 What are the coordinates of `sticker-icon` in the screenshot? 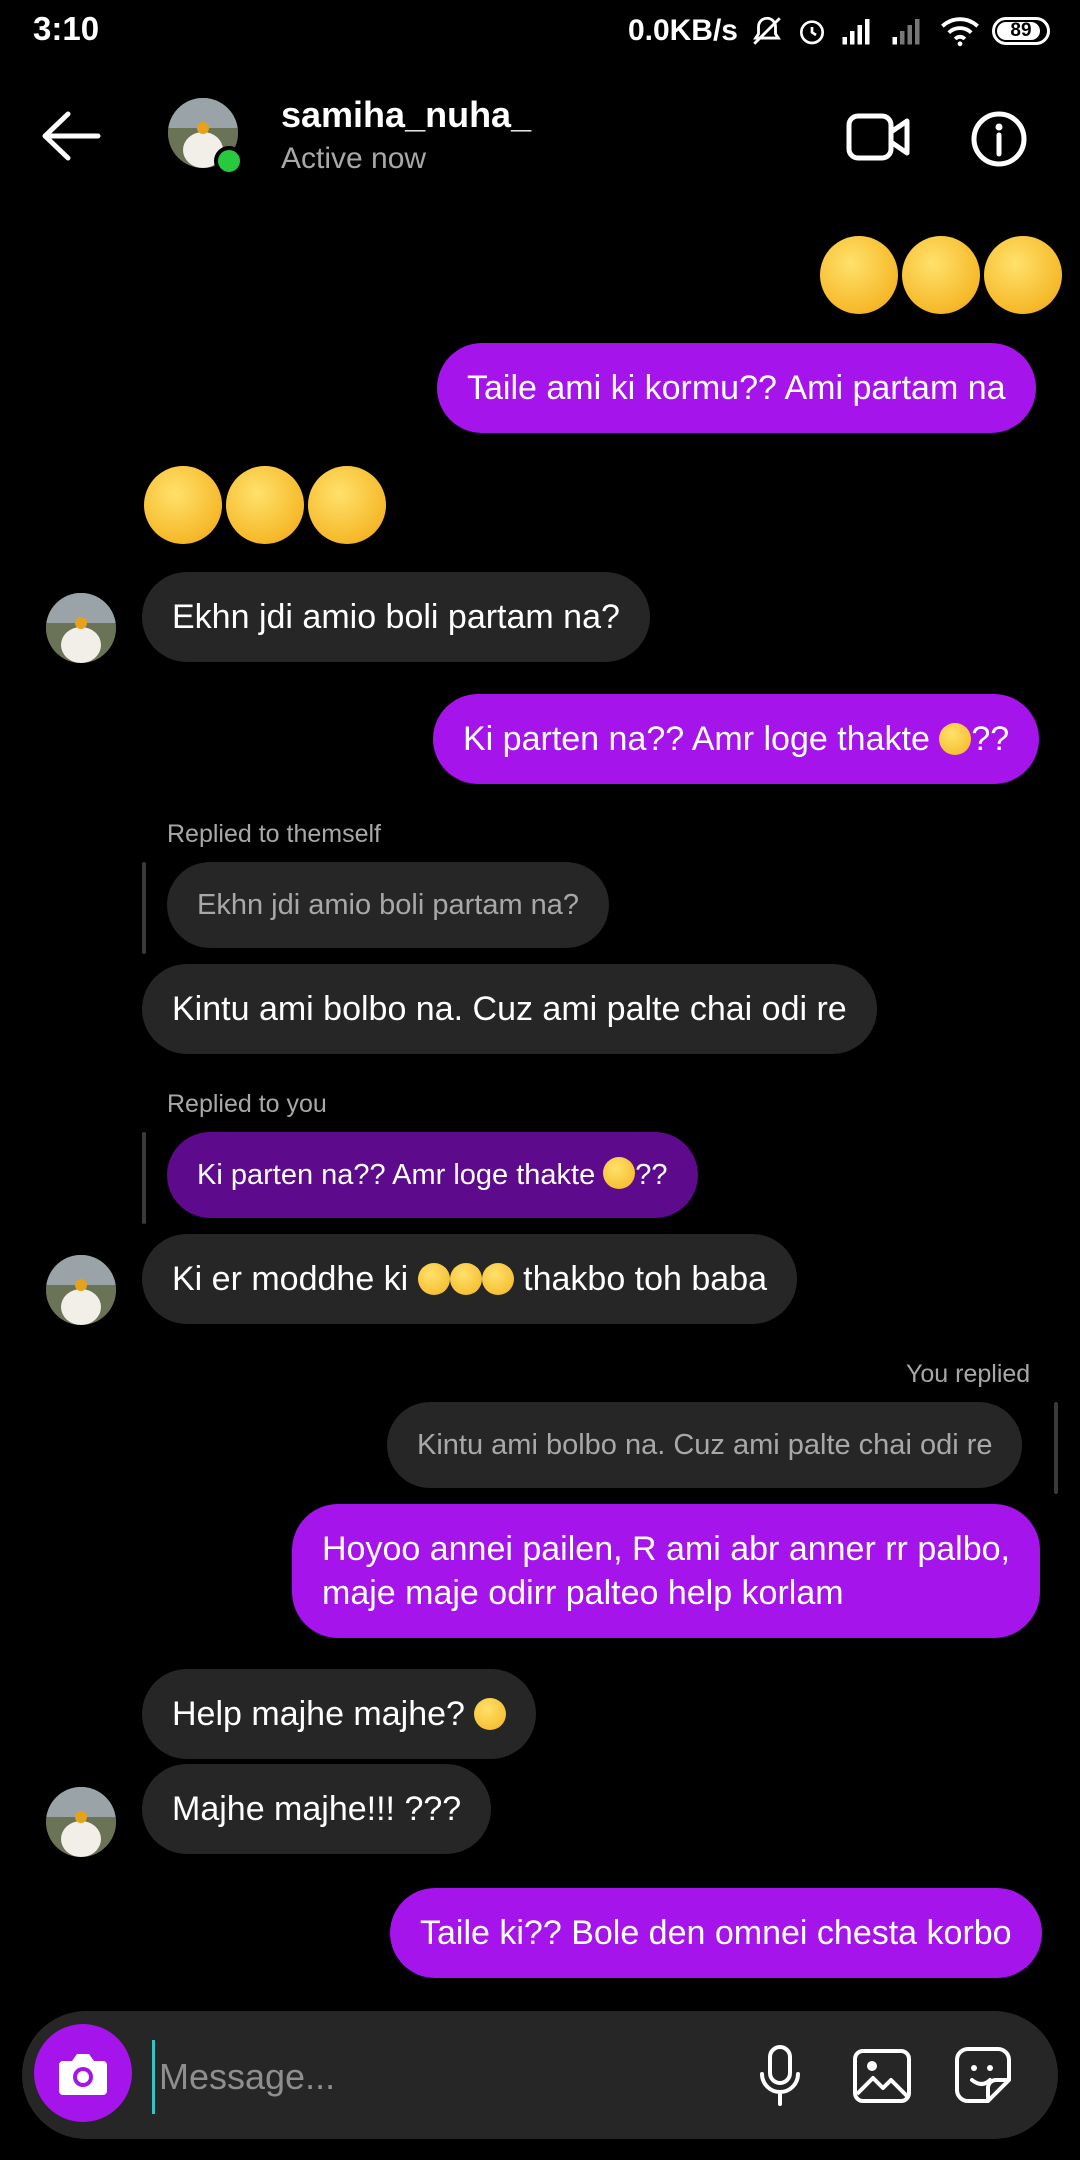 It's located at (983, 2075).